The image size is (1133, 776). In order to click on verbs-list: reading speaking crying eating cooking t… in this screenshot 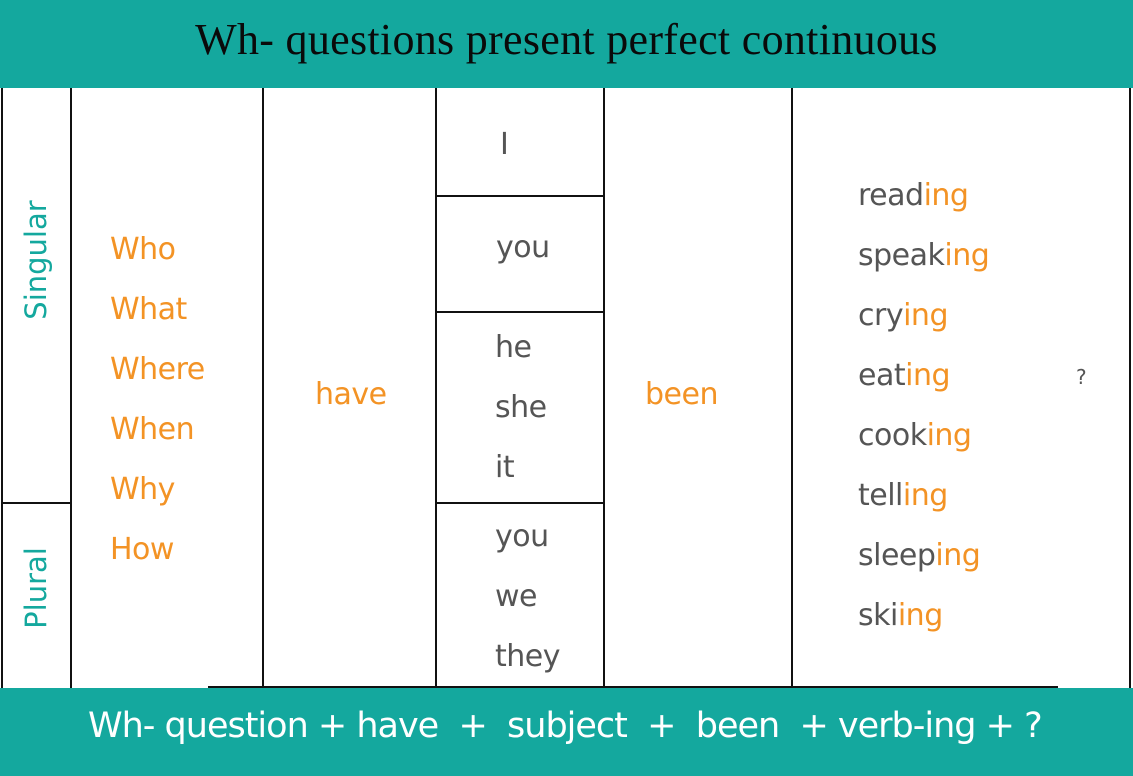, I will do `click(924, 406)`.